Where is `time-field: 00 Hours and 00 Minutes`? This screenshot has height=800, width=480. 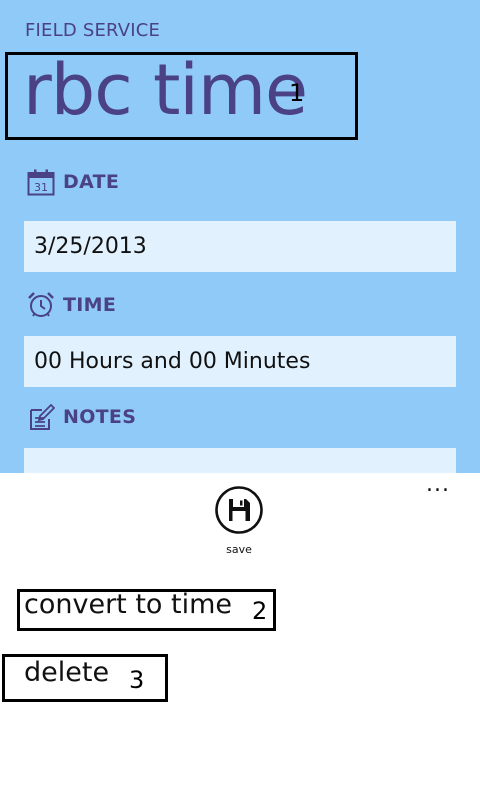
time-field: 00 Hours and 00 Minutes is located at coordinates (240, 361).